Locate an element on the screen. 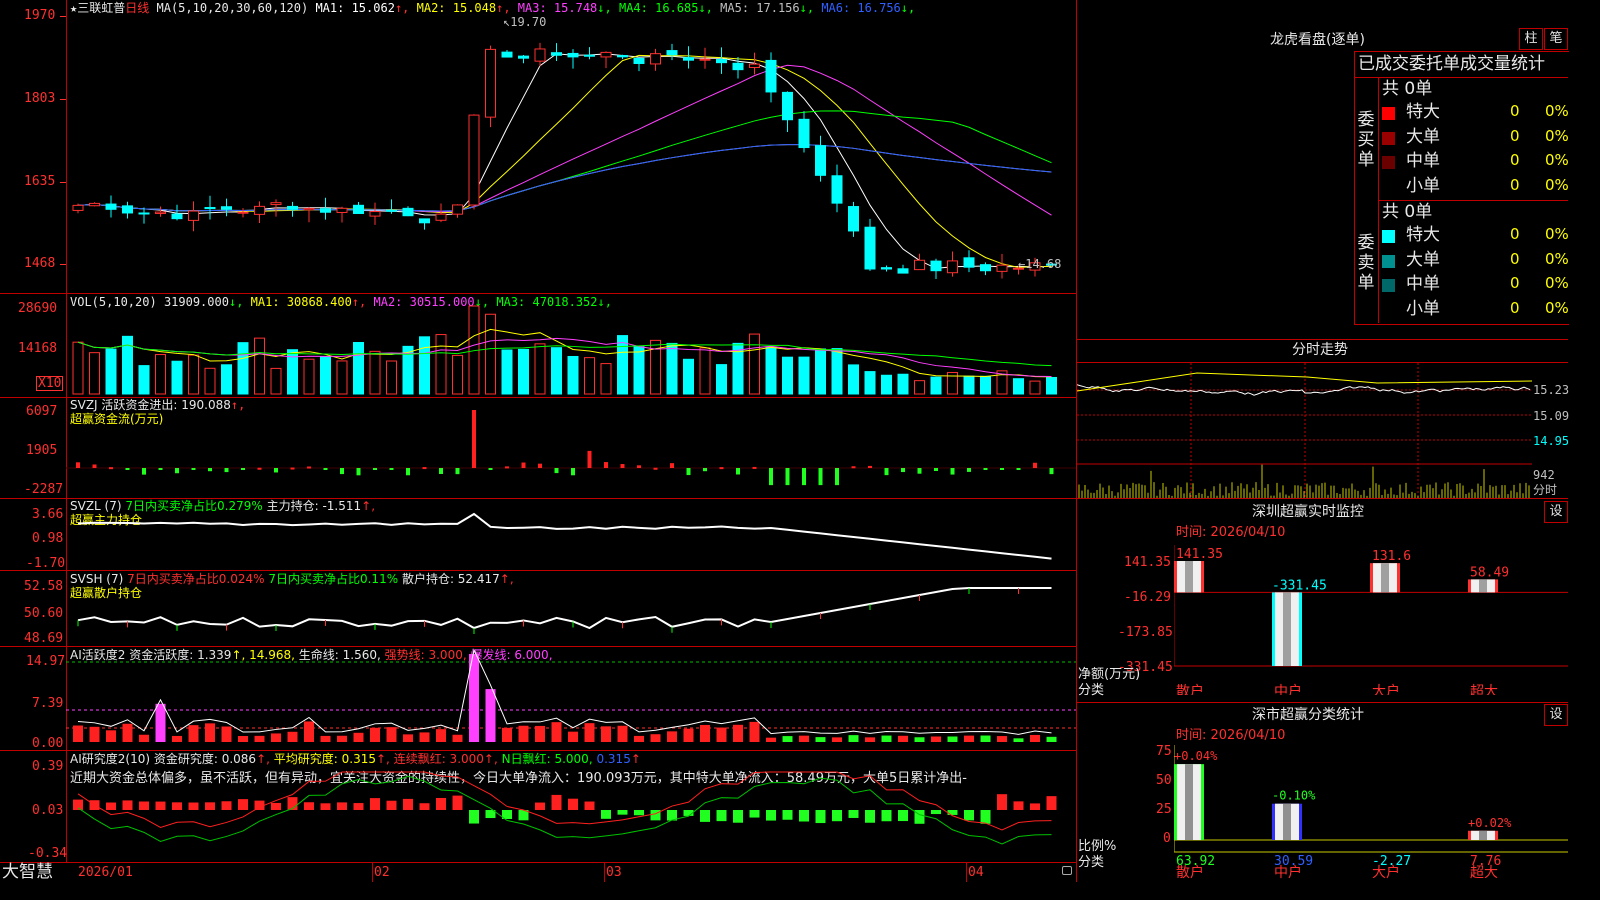 The width and height of the screenshot is (1600, 900). brand-logo: 大智慧 is located at coordinates (27, 872).